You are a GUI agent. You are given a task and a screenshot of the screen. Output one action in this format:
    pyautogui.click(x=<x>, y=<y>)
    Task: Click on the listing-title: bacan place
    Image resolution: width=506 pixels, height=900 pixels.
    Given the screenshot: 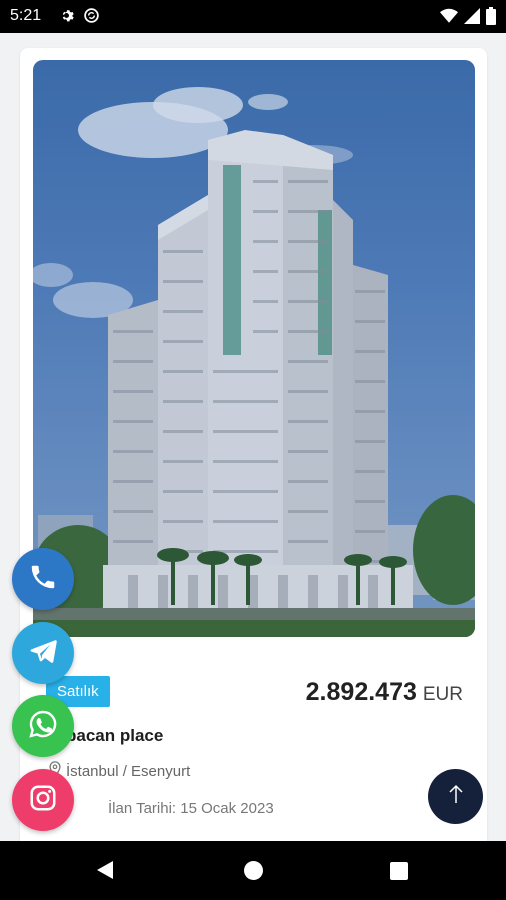 What is the action you would take?
    pyautogui.click(x=114, y=736)
    